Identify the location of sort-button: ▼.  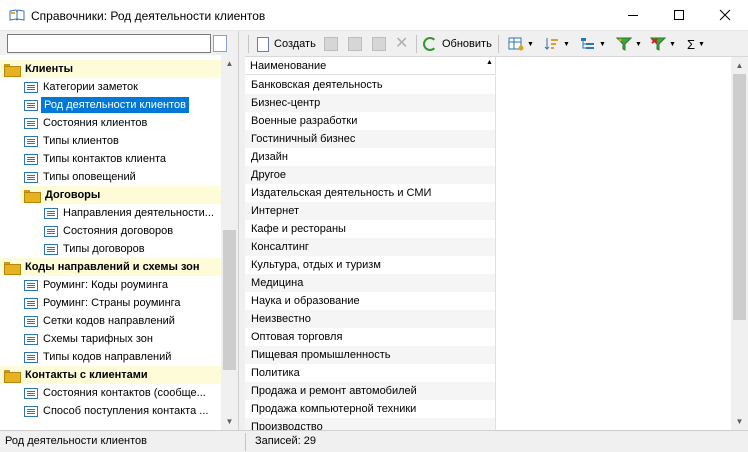
(557, 44).